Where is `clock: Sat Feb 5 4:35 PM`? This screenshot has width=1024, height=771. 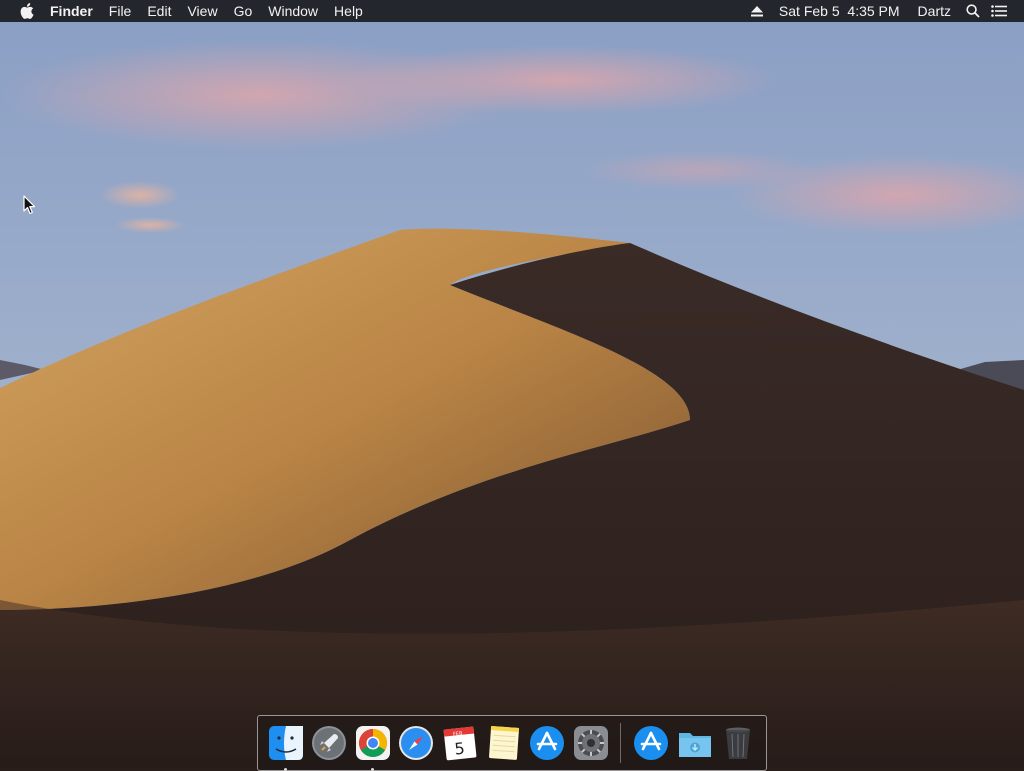 clock: Sat Feb 5 4:35 PM is located at coordinates (839, 11).